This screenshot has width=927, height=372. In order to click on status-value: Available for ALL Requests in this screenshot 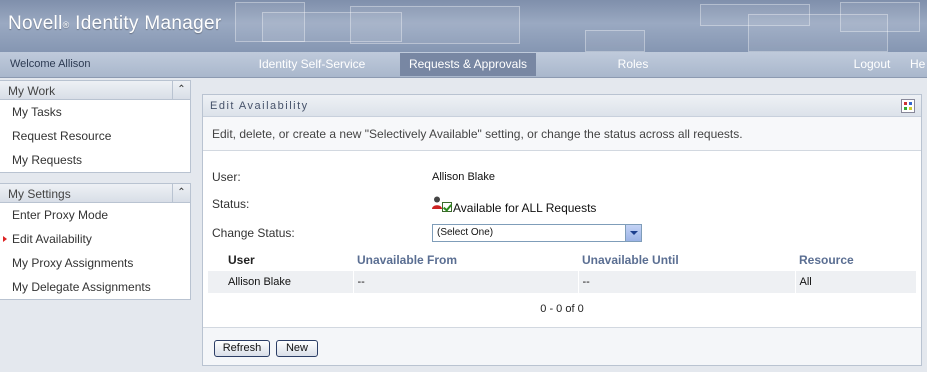, I will do `click(525, 208)`.